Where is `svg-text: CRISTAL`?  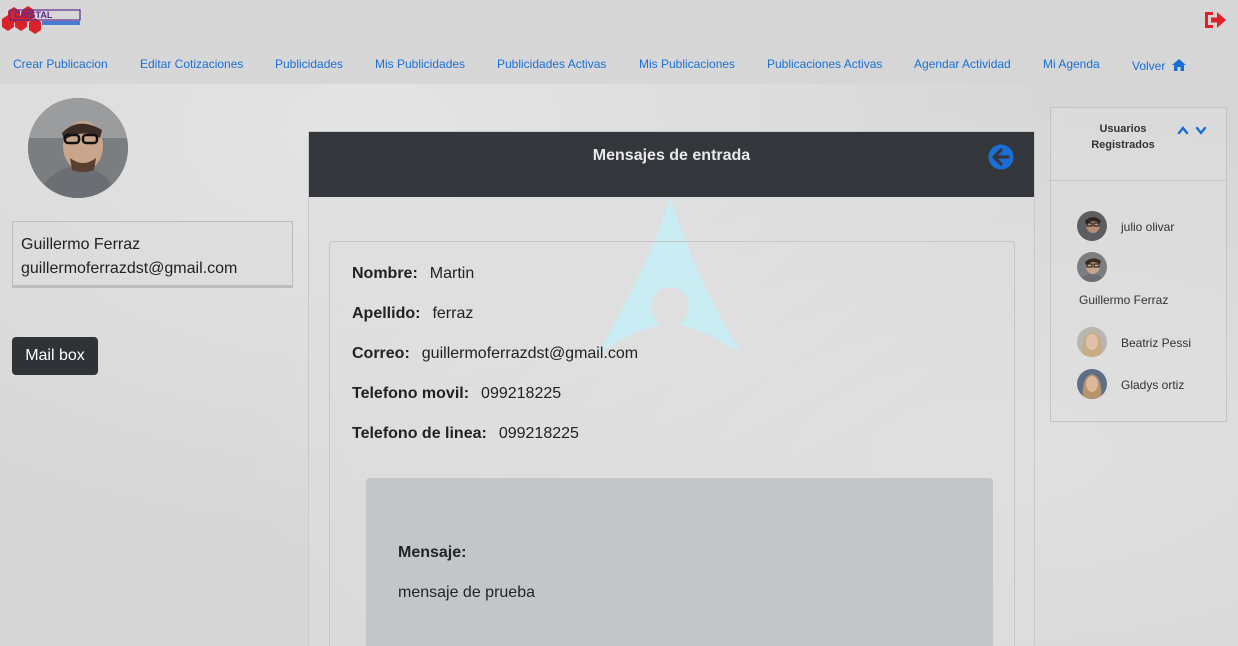 svg-text: CRISTAL is located at coordinates (33, 15).